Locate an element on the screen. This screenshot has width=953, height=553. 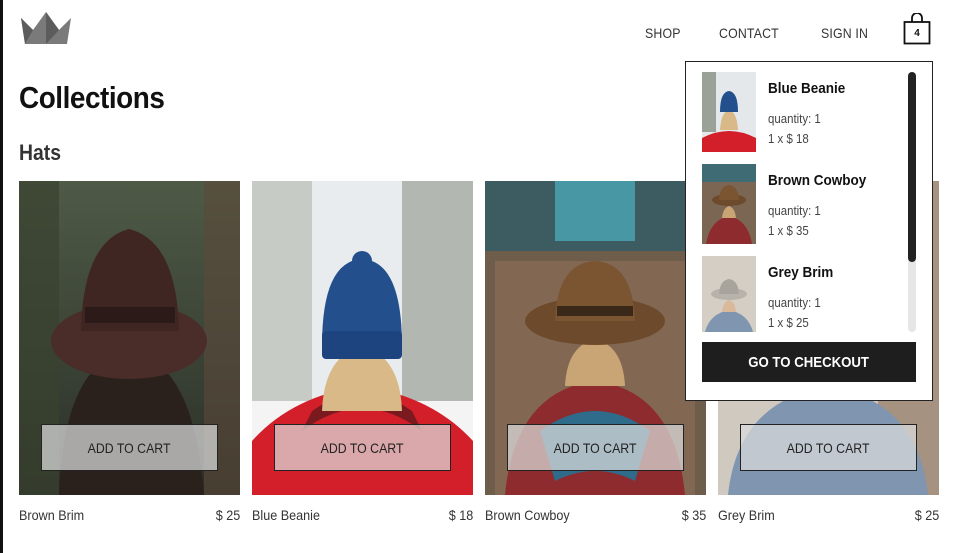
cart-item-name: Grey Brim is located at coordinates (801, 272).